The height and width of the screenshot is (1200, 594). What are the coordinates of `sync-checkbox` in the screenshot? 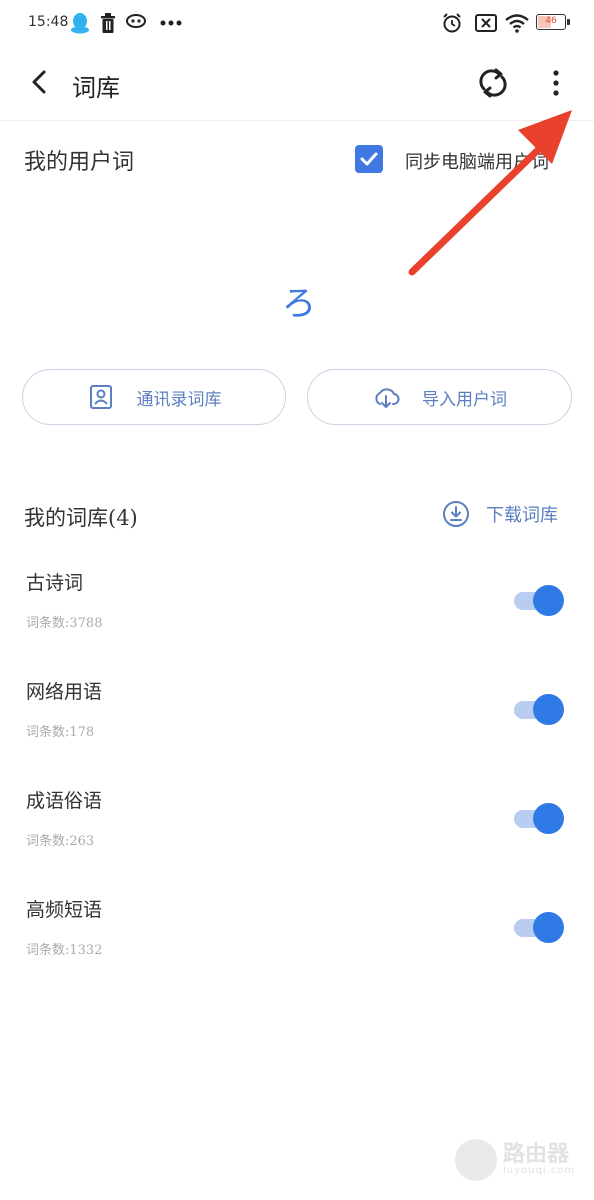 It's located at (369, 159).